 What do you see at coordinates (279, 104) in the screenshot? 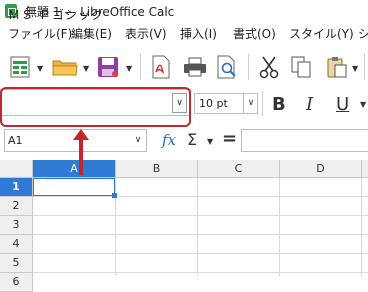
I see `bold-button: B` at bounding box center [279, 104].